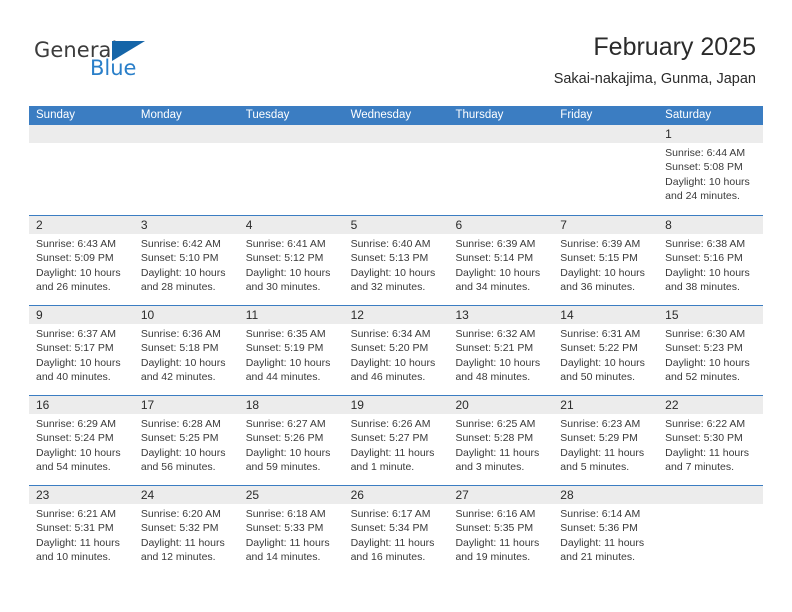 This screenshot has width=792, height=612. Describe the element at coordinates (75, 348) in the screenshot. I see `sunset-text: Sunset: 5:17 PM` at that location.